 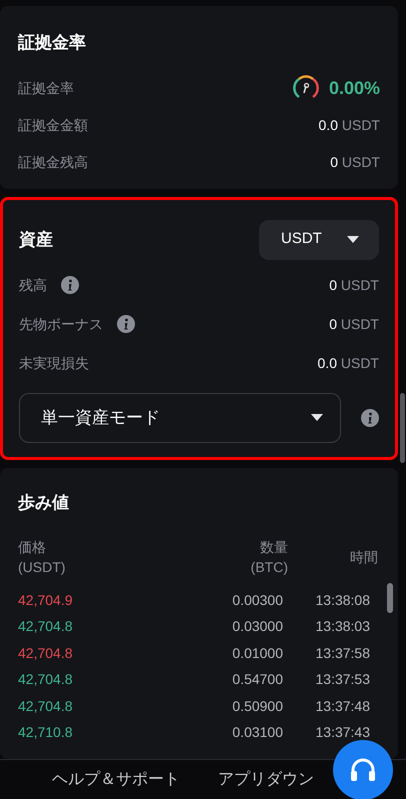 What do you see at coordinates (342, 680) in the screenshot?
I see `time-cell-text: 13:37:53` at bounding box center [342, 680].